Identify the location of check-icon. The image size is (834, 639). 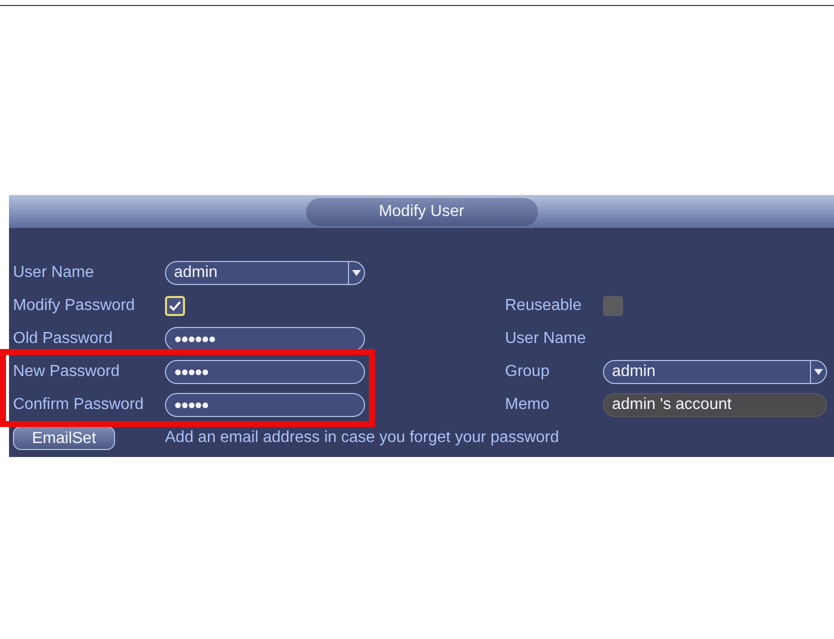
(175, 305).